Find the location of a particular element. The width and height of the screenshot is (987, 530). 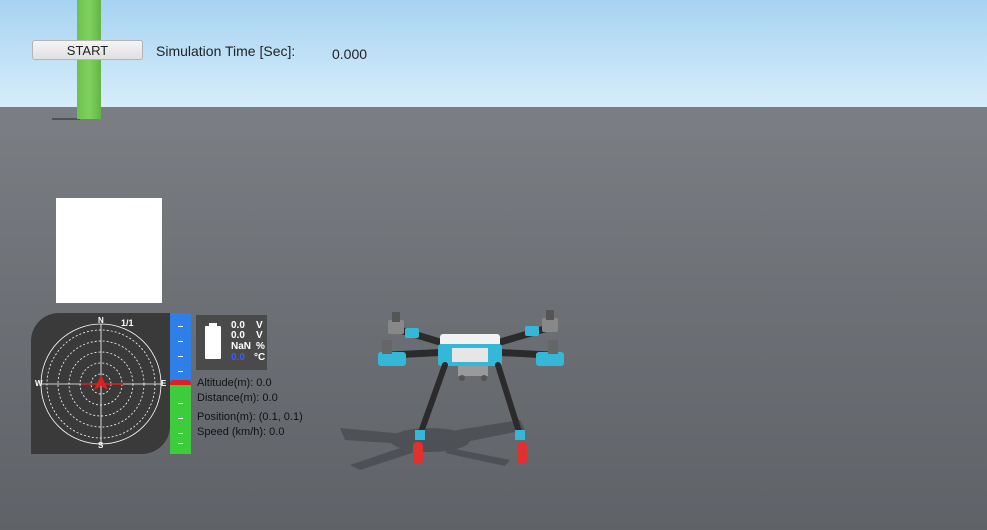

battery-percent-value: NaN is located at coordinates (241, 346).